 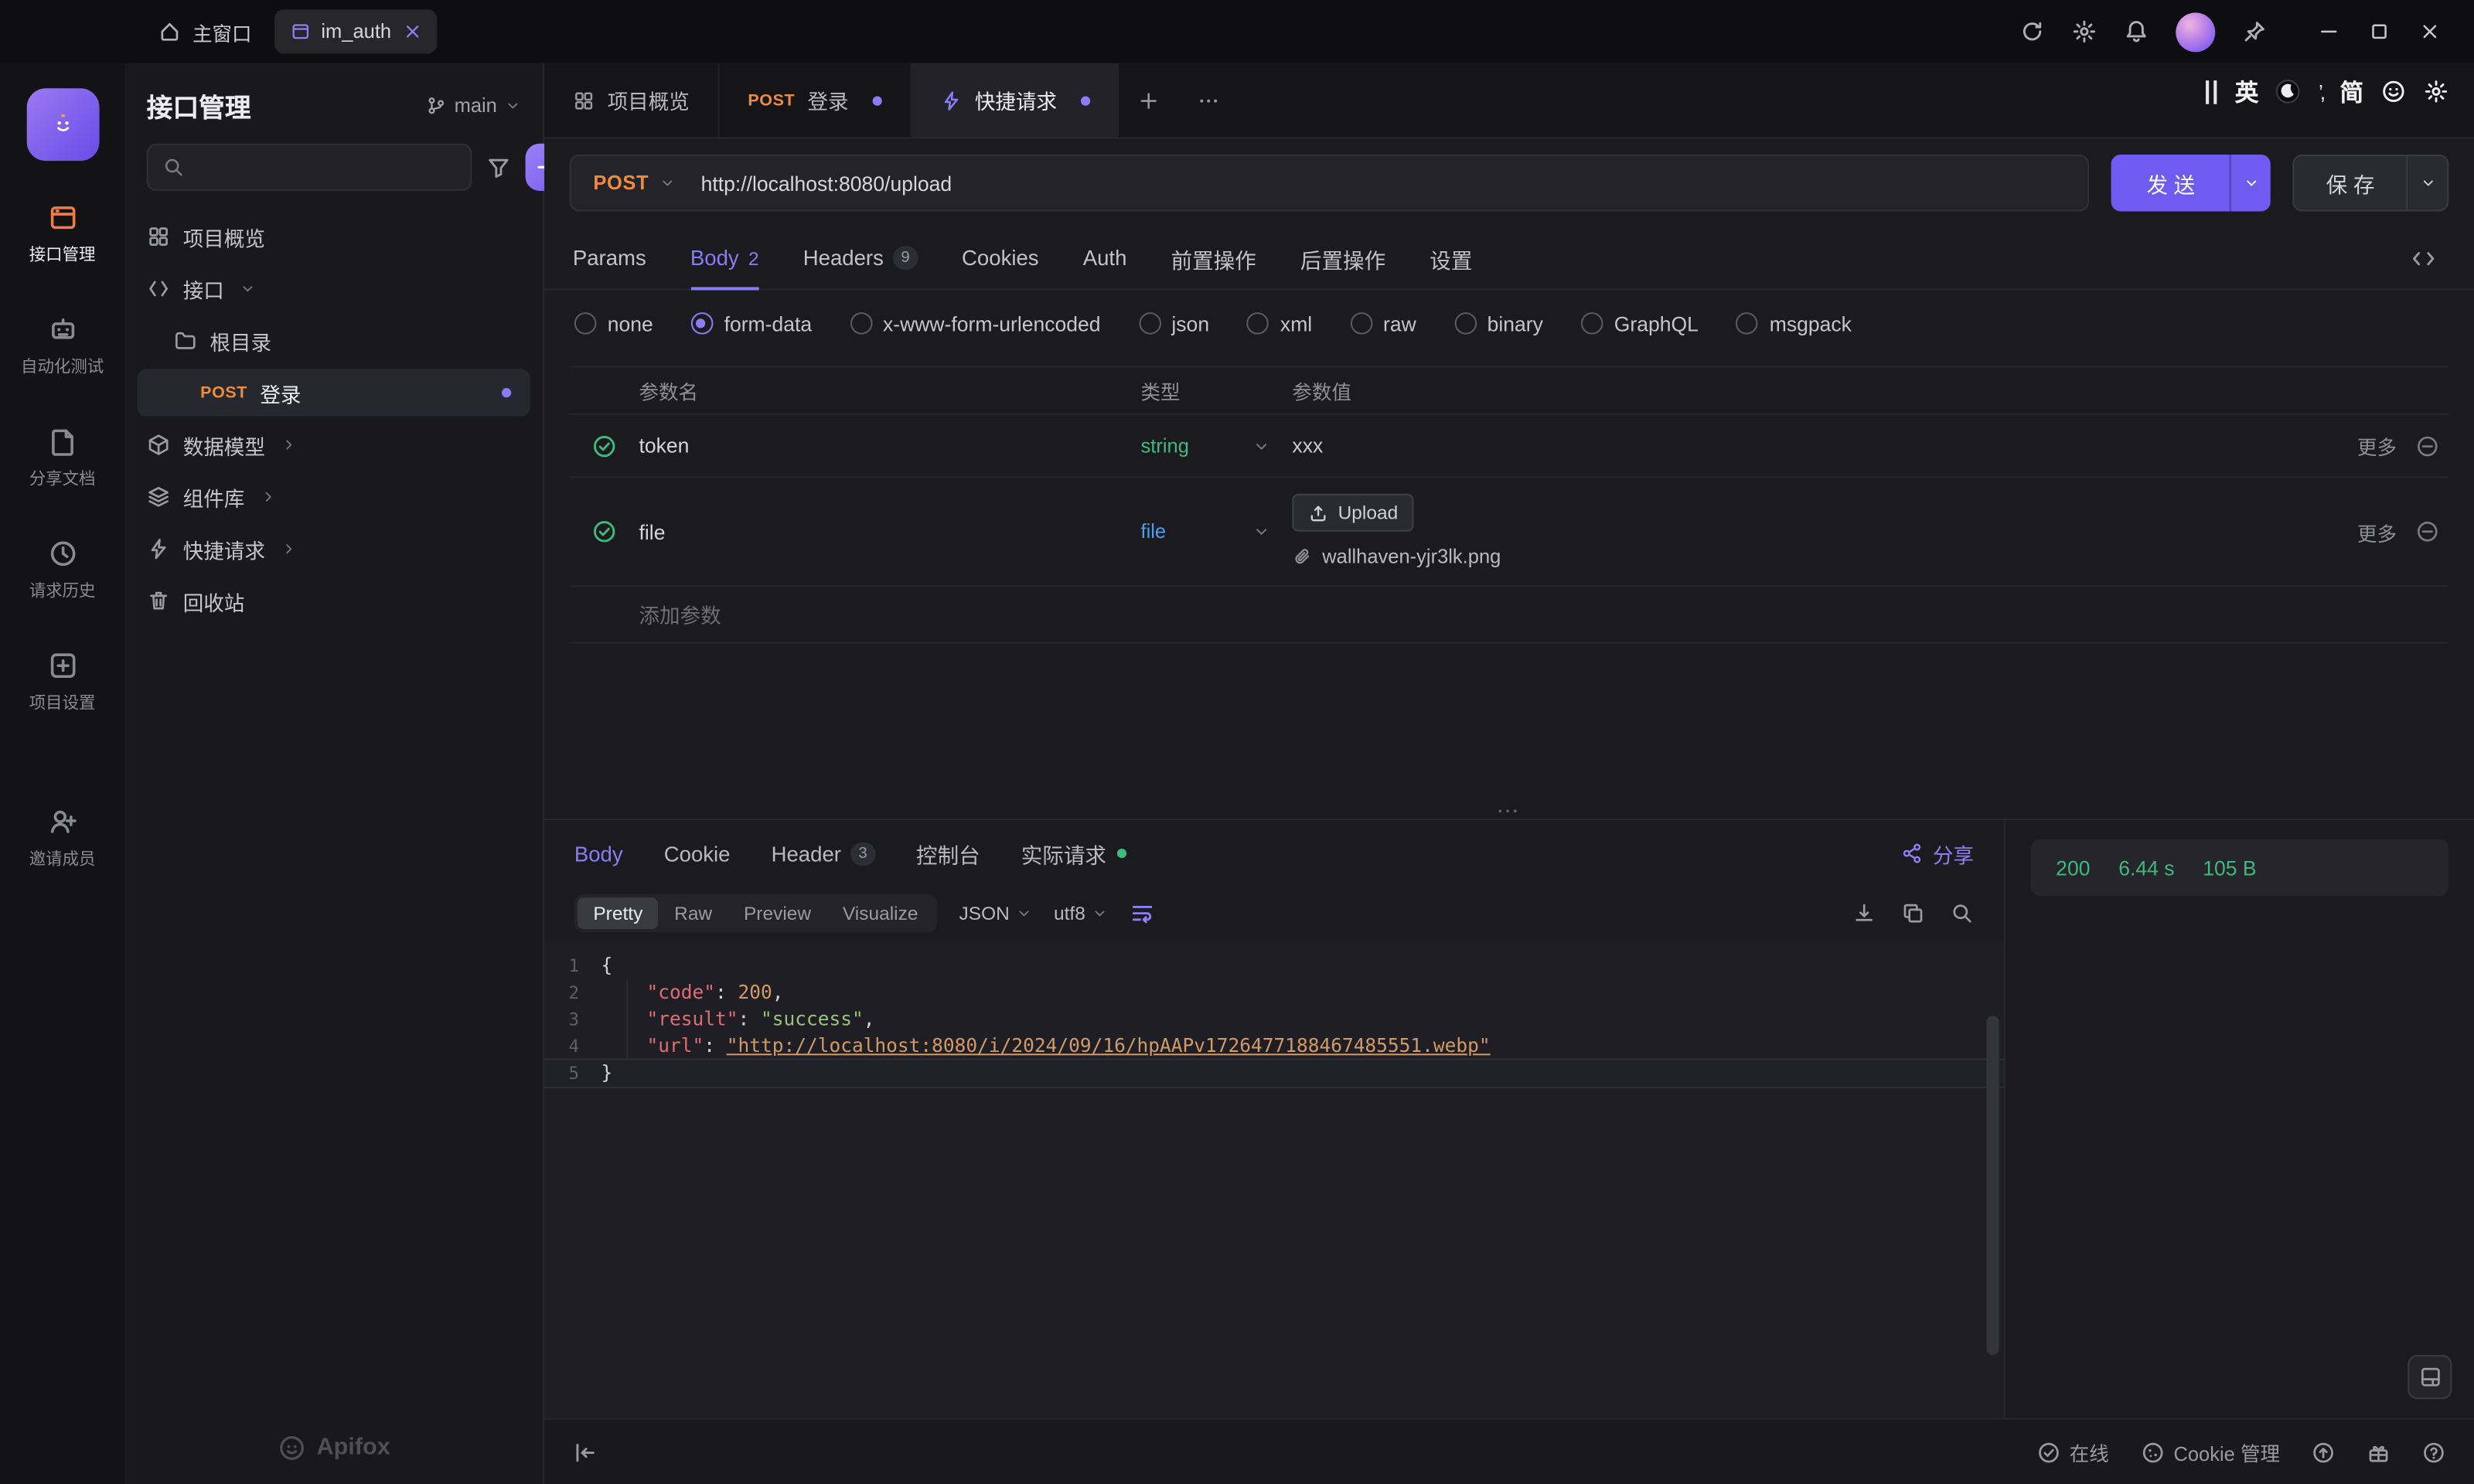 What do you see at coordinates (1498, 323) in the screenshot?
I see `bodytype-binary: binary` at bounding box center [1498, 323].